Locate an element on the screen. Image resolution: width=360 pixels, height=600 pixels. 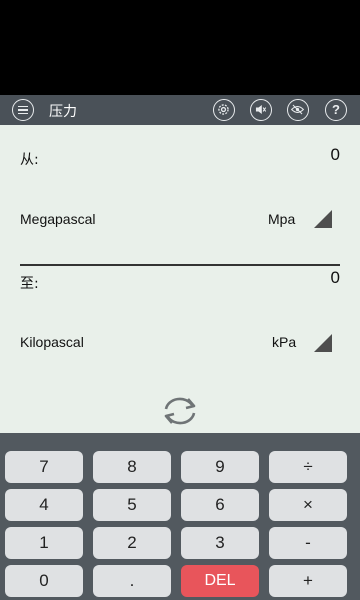
from-unit-abbr: Mpa is located at coordinates (281, 219).